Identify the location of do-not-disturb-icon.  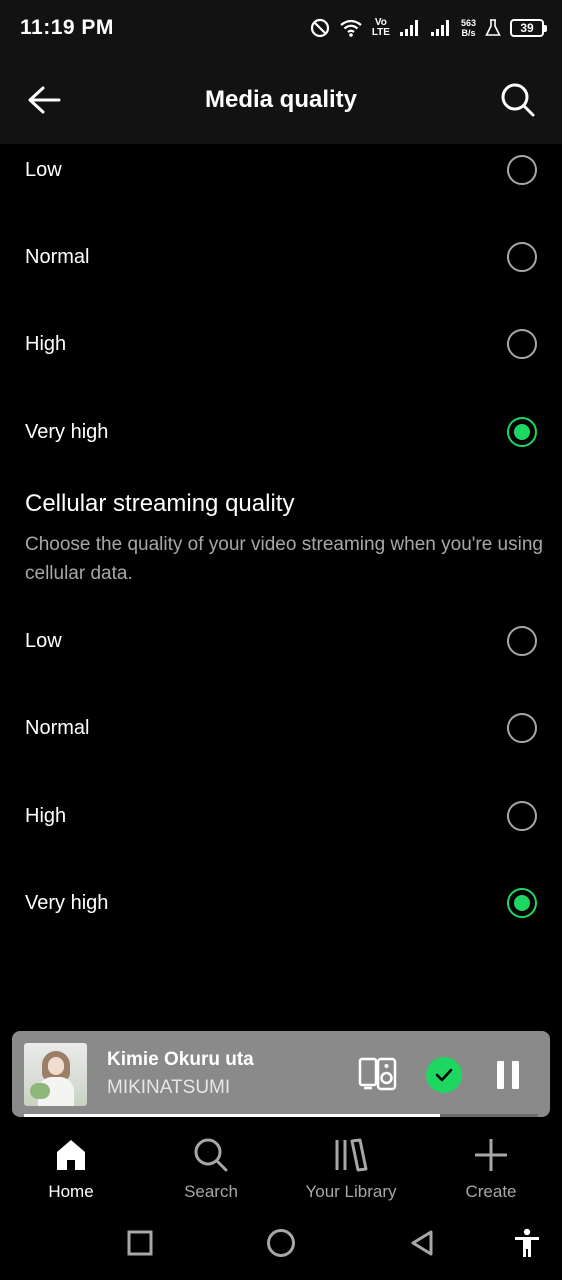
(319, 28).